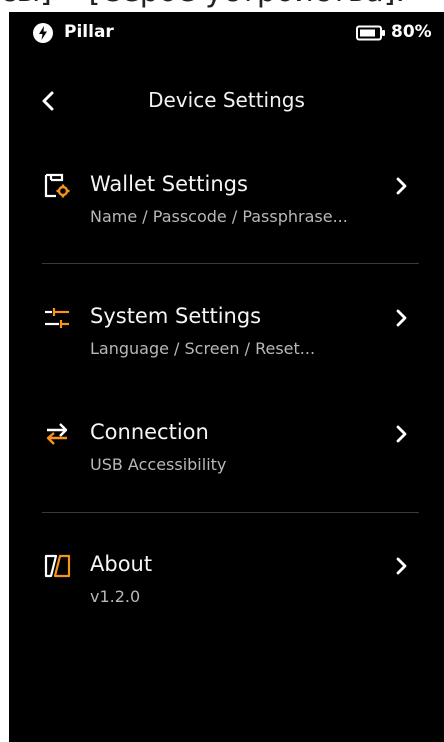 This screenshot has width=444, height=742. What do you see at coordinates (176, 316) in the screenshot?
I see `menu-item-label: System Settings` at bounding box center [176, 316].